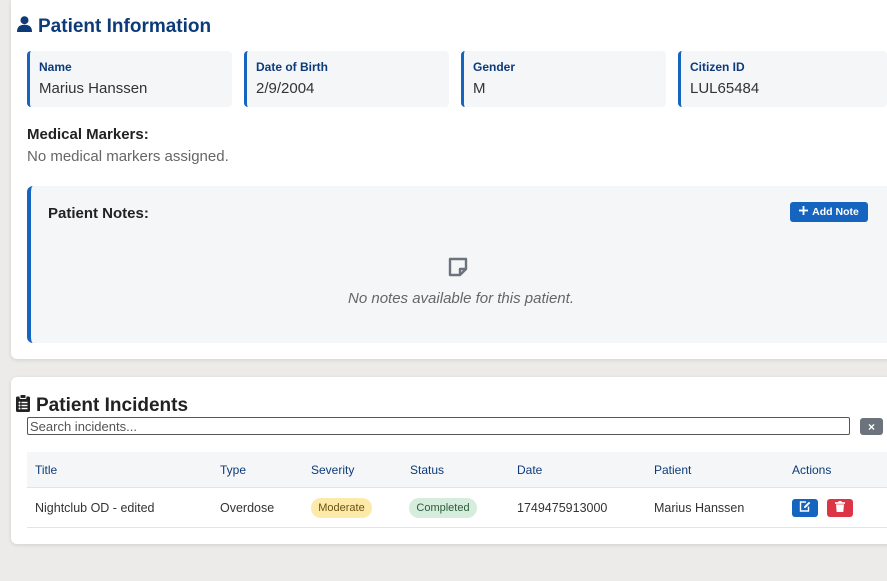 This screenshot has width=887, height=581. Describe the element at coordinates (285, 88) in the screenshot. I see `dob-value: 2/9/2004` at that location.